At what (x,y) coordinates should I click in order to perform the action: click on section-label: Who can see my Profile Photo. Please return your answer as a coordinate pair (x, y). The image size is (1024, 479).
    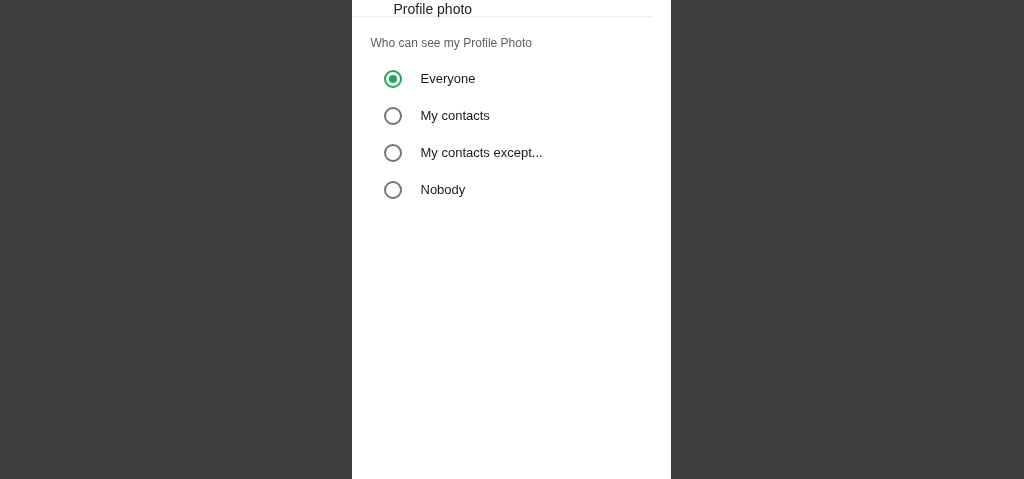
    Looking at the image, I should click on (451, 43).